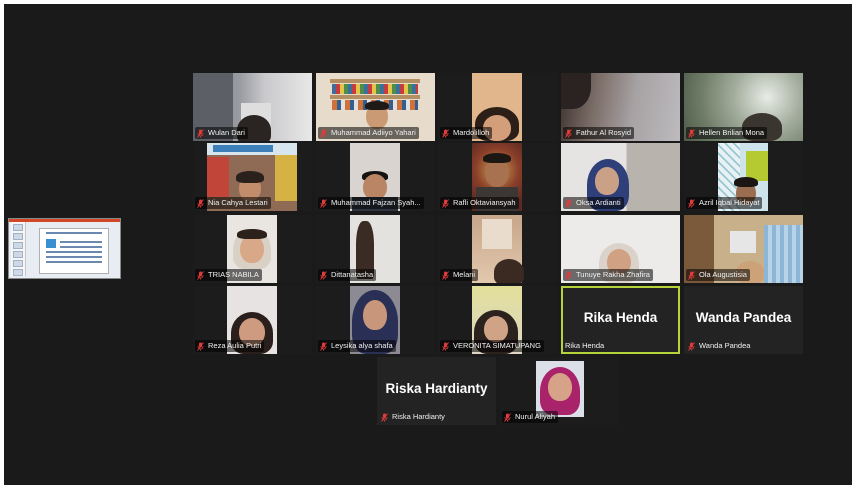  I want to click on participant-name: Leysika alya shafa, so click(357, 346).